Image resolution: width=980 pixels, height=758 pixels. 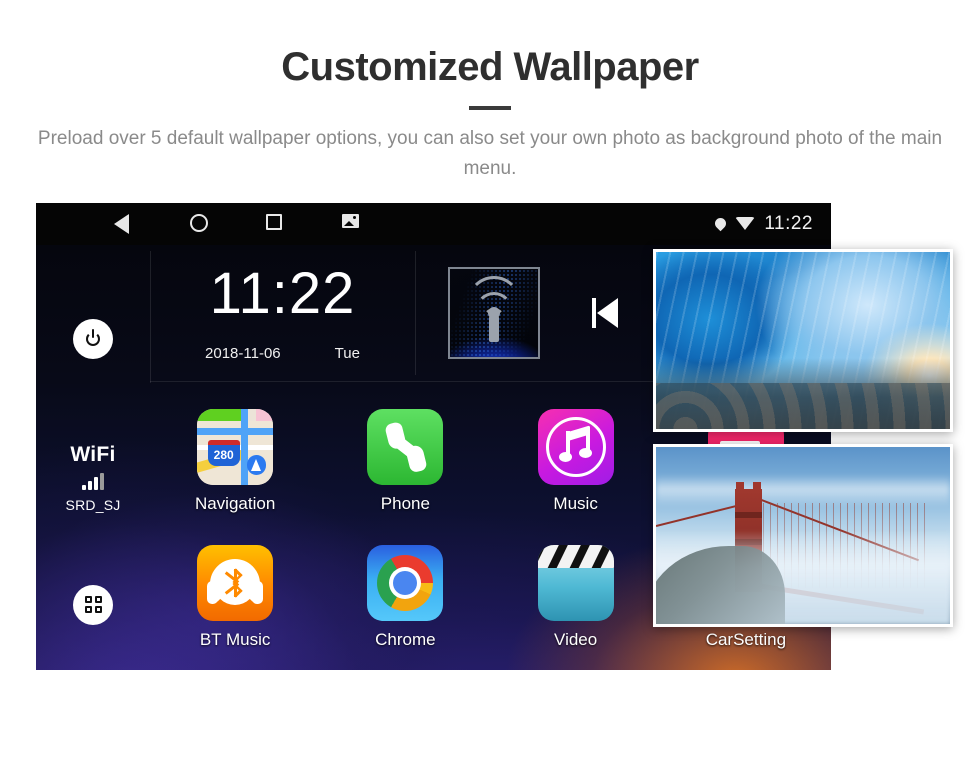 What do you see at coordinates (93, 454) in the screenshot?
I see `wifi-label: WiFi` at bounding box center [93, 454].